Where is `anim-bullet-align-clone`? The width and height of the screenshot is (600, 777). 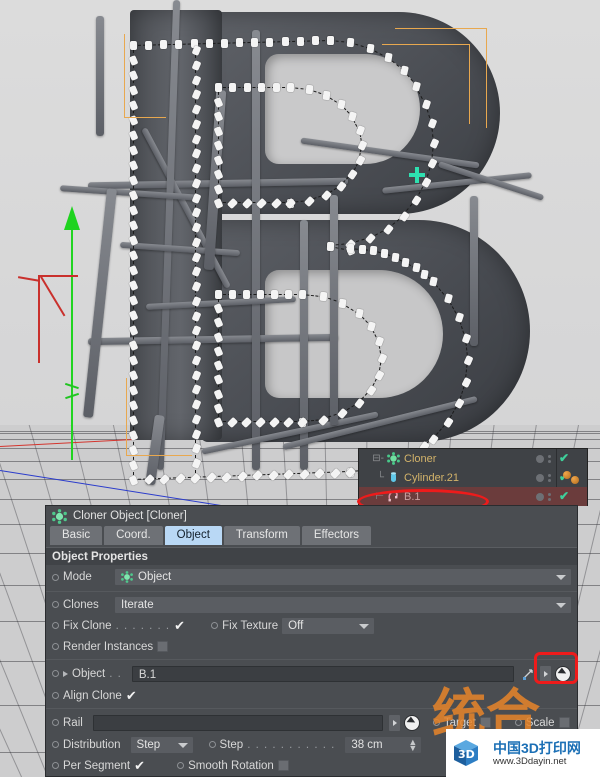 anim-bullet-align-clone is located at coordinates (55, 695).